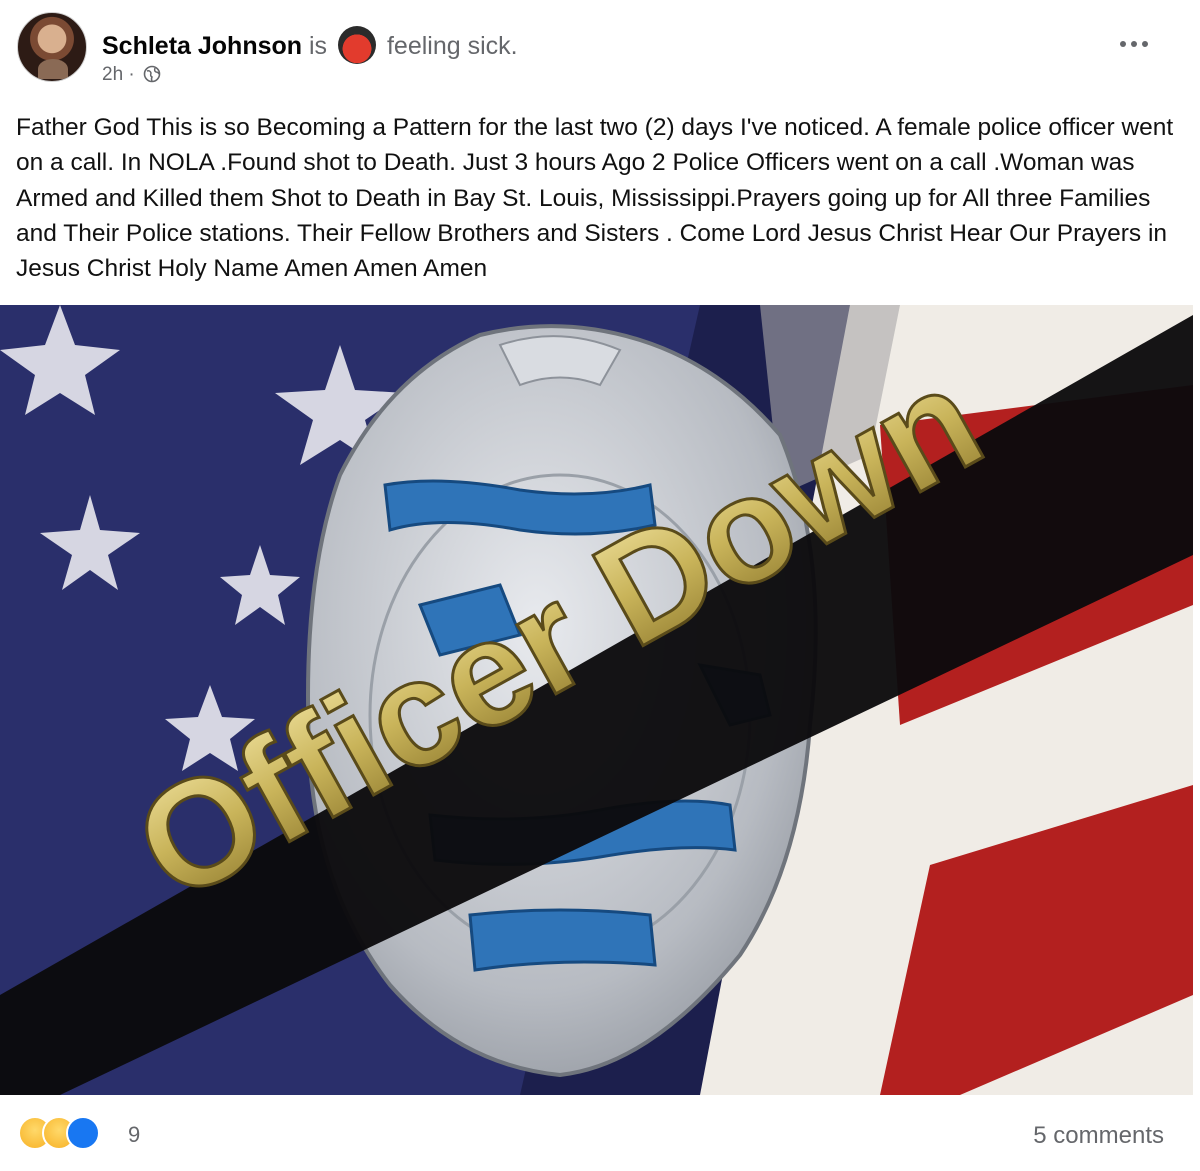 This screenshot has height=1171, width=1200. I want to click on author-avatar, so click(52, 47).